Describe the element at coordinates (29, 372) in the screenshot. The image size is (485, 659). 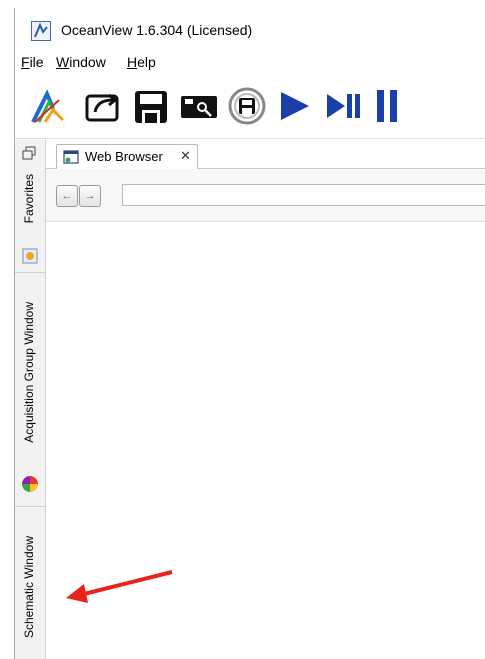
I see `acquisition-group-label: Acquisition Group Window` at that location.